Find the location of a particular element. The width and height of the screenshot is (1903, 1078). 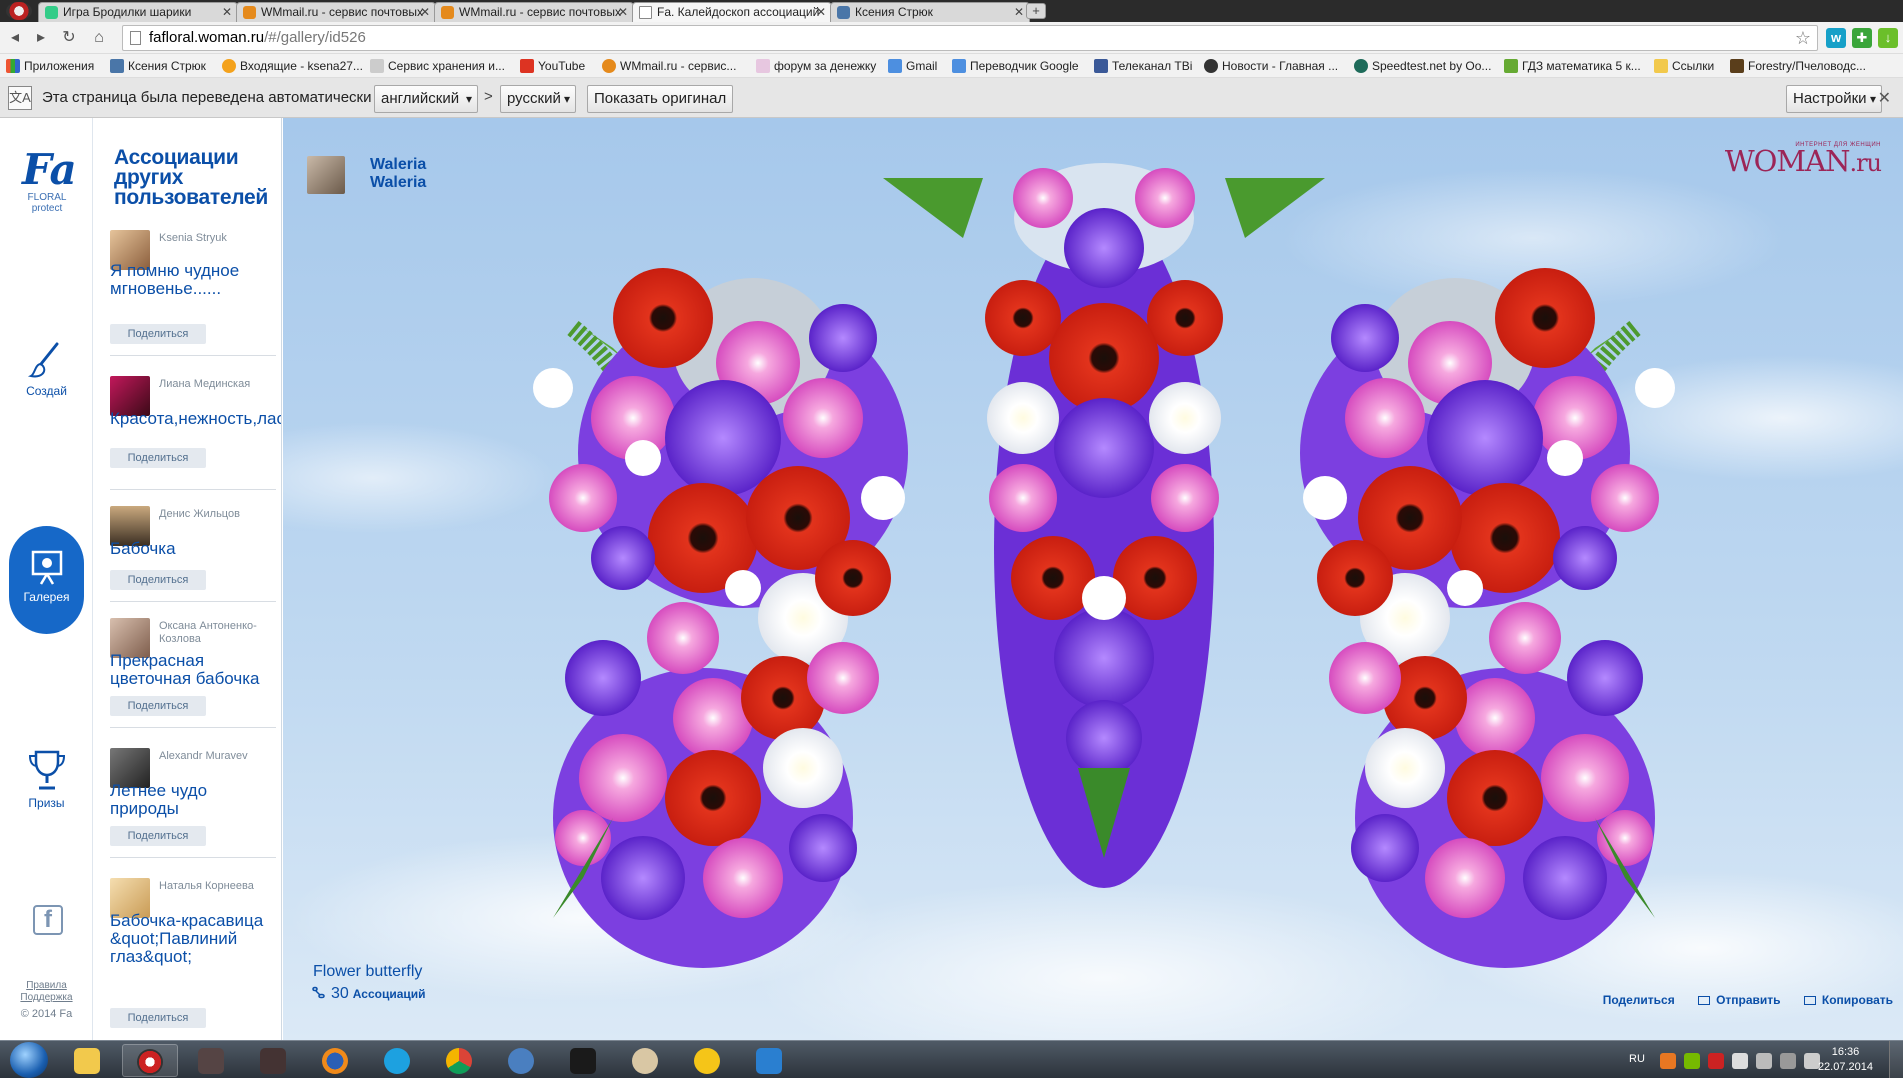

nav-gallery: Галерея is located at coordinates (46, 580).